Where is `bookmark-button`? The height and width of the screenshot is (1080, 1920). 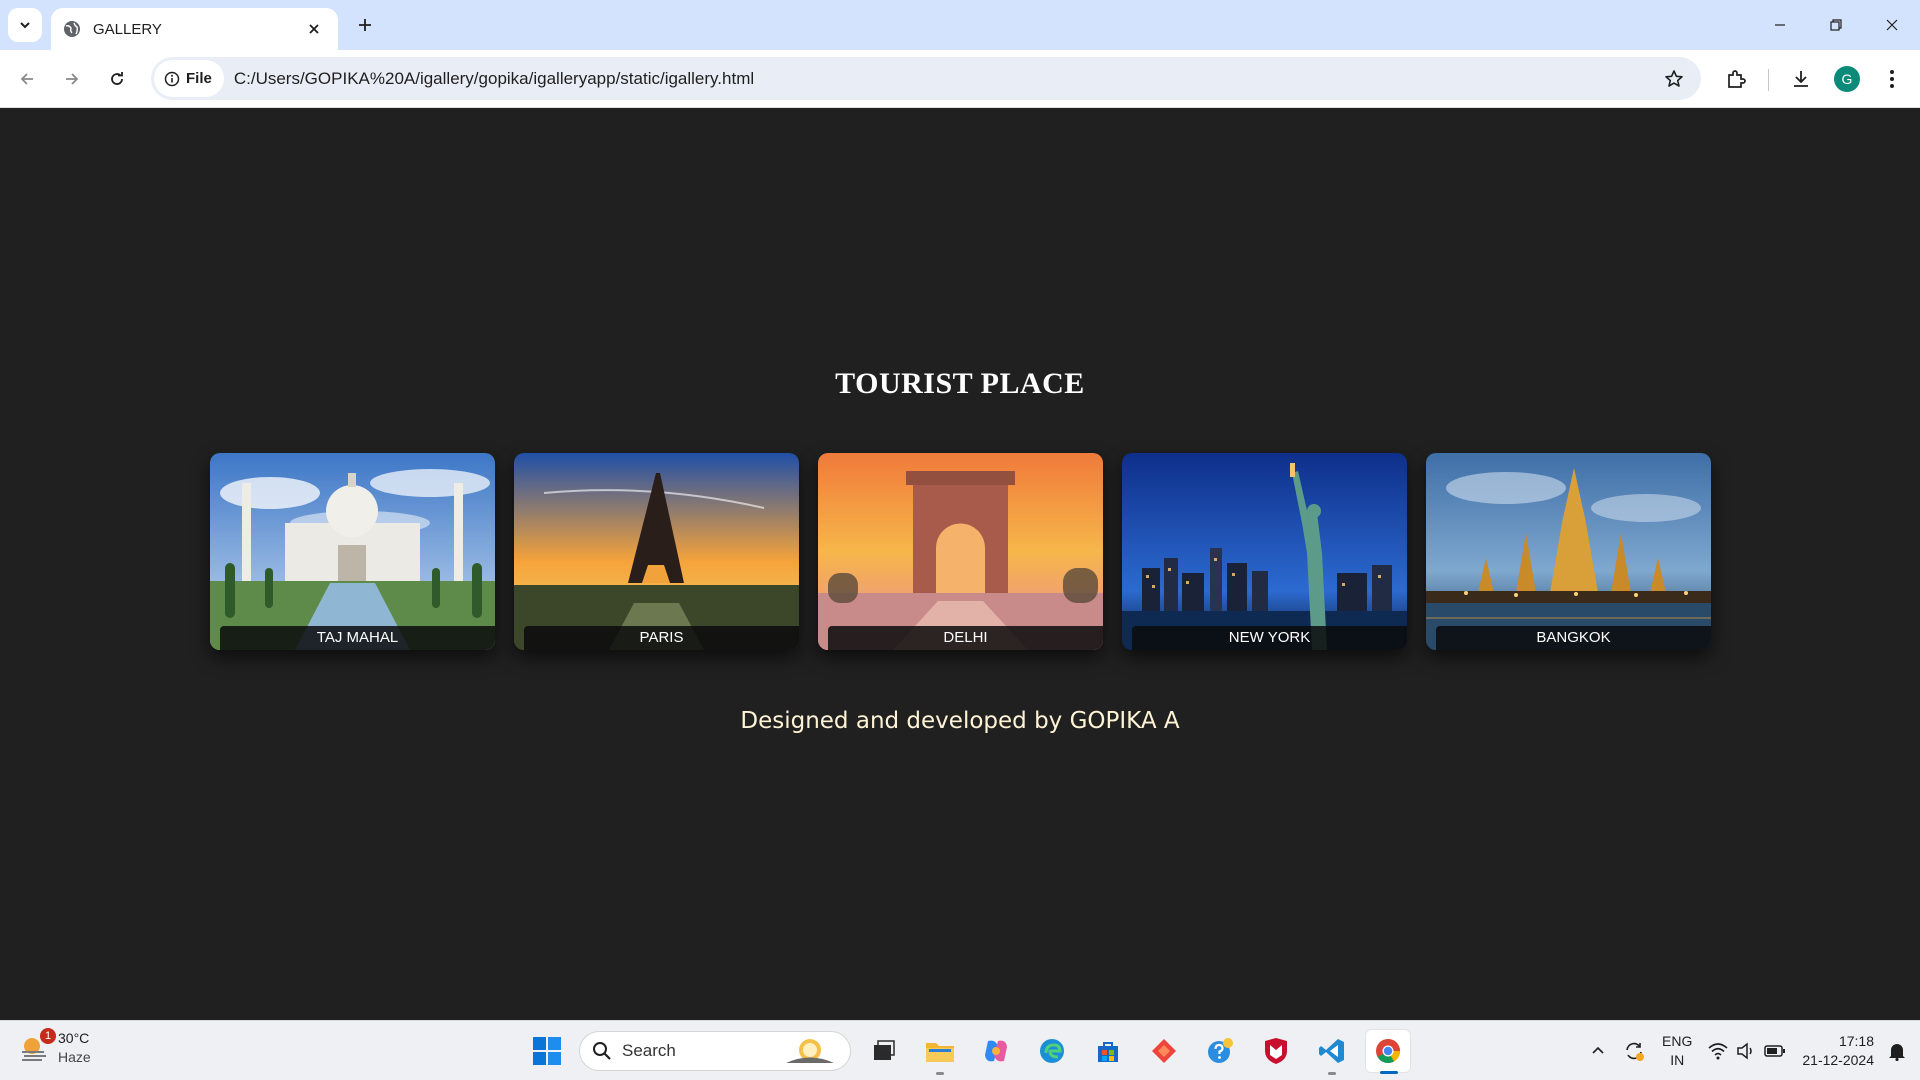 bookmark-button is located at coordinates (1674, 79).